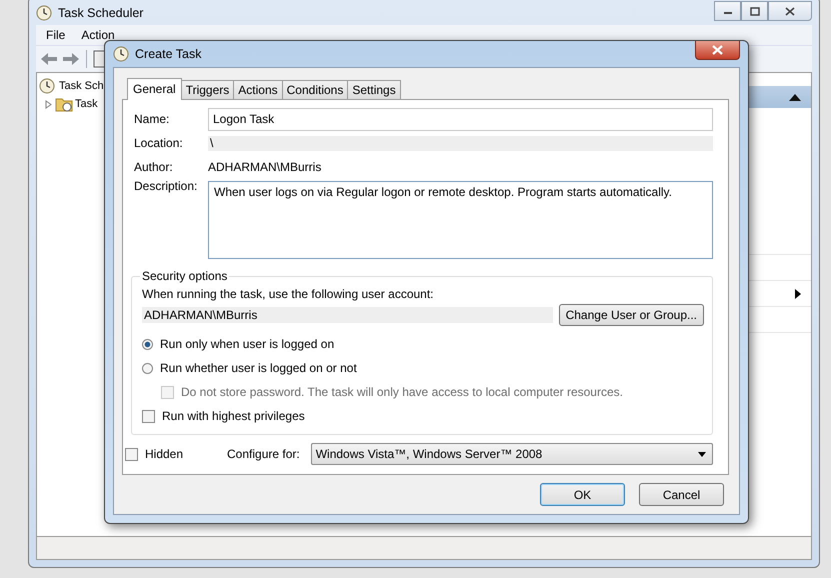 This screenshot has height=578, width=831. What do you see at coordinates (159, 143) in the screenshot?
I see `field-label: Location:` at bounding box center [159, 143].